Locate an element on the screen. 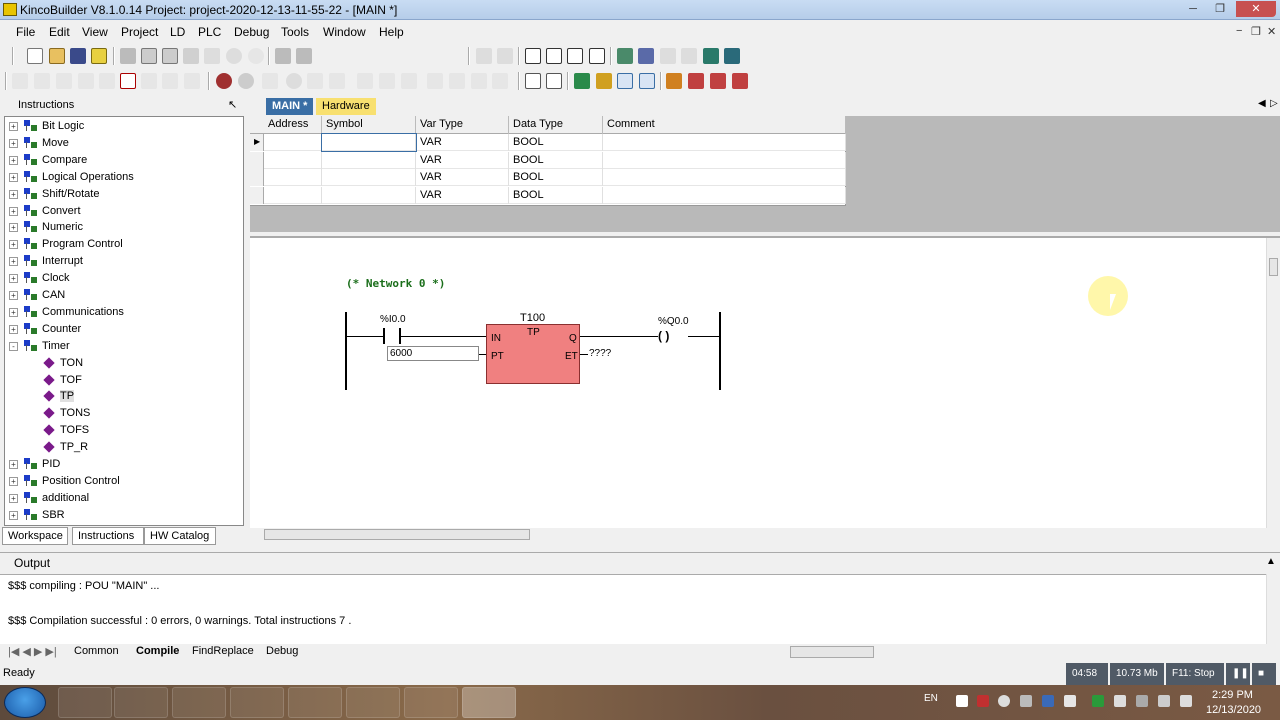 The width and height of the screenshot is (1280, 720). undo-icon is located at coordinates (234, 56).